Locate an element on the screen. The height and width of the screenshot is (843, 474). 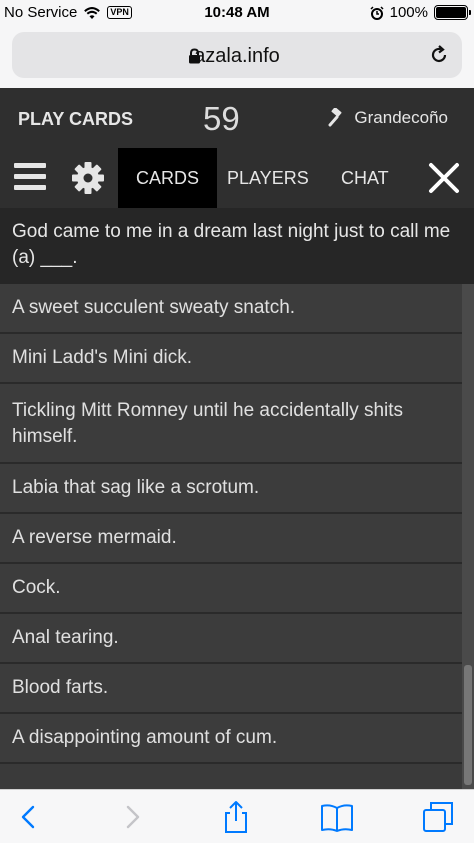
bookmarks-icon is located at coordinates (337, 817).